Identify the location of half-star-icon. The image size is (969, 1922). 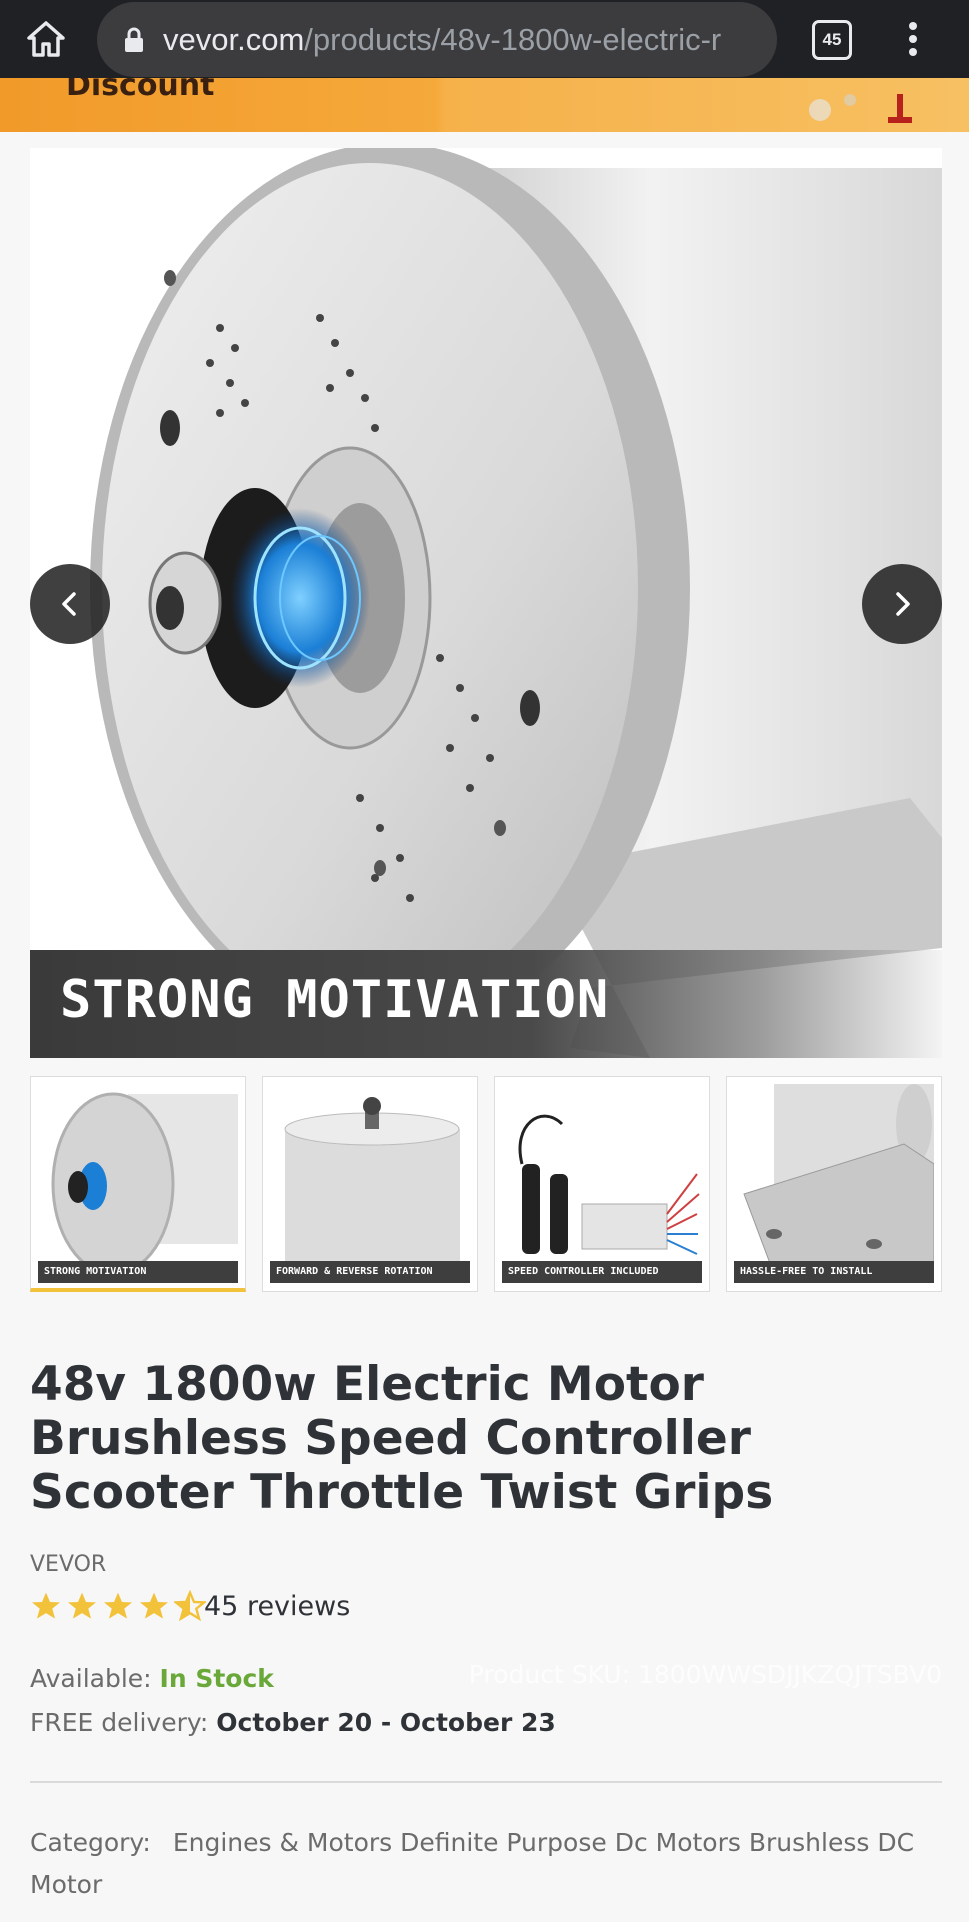
(190, 1606).